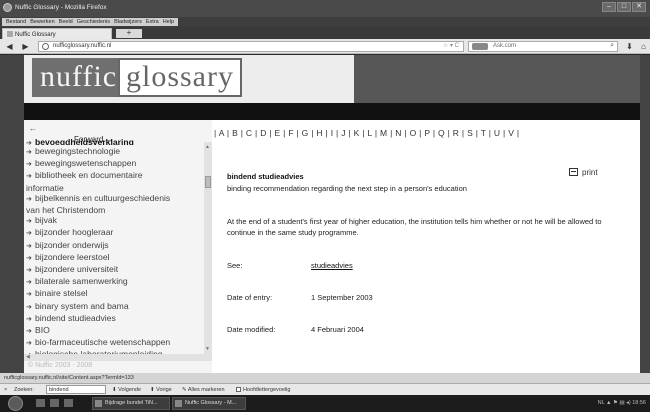 The height and width of the screenshot is (412, 650). Describe the element at coordinates (639, 7) in the screenshot. I see `close-window-button: ✕` at that location.